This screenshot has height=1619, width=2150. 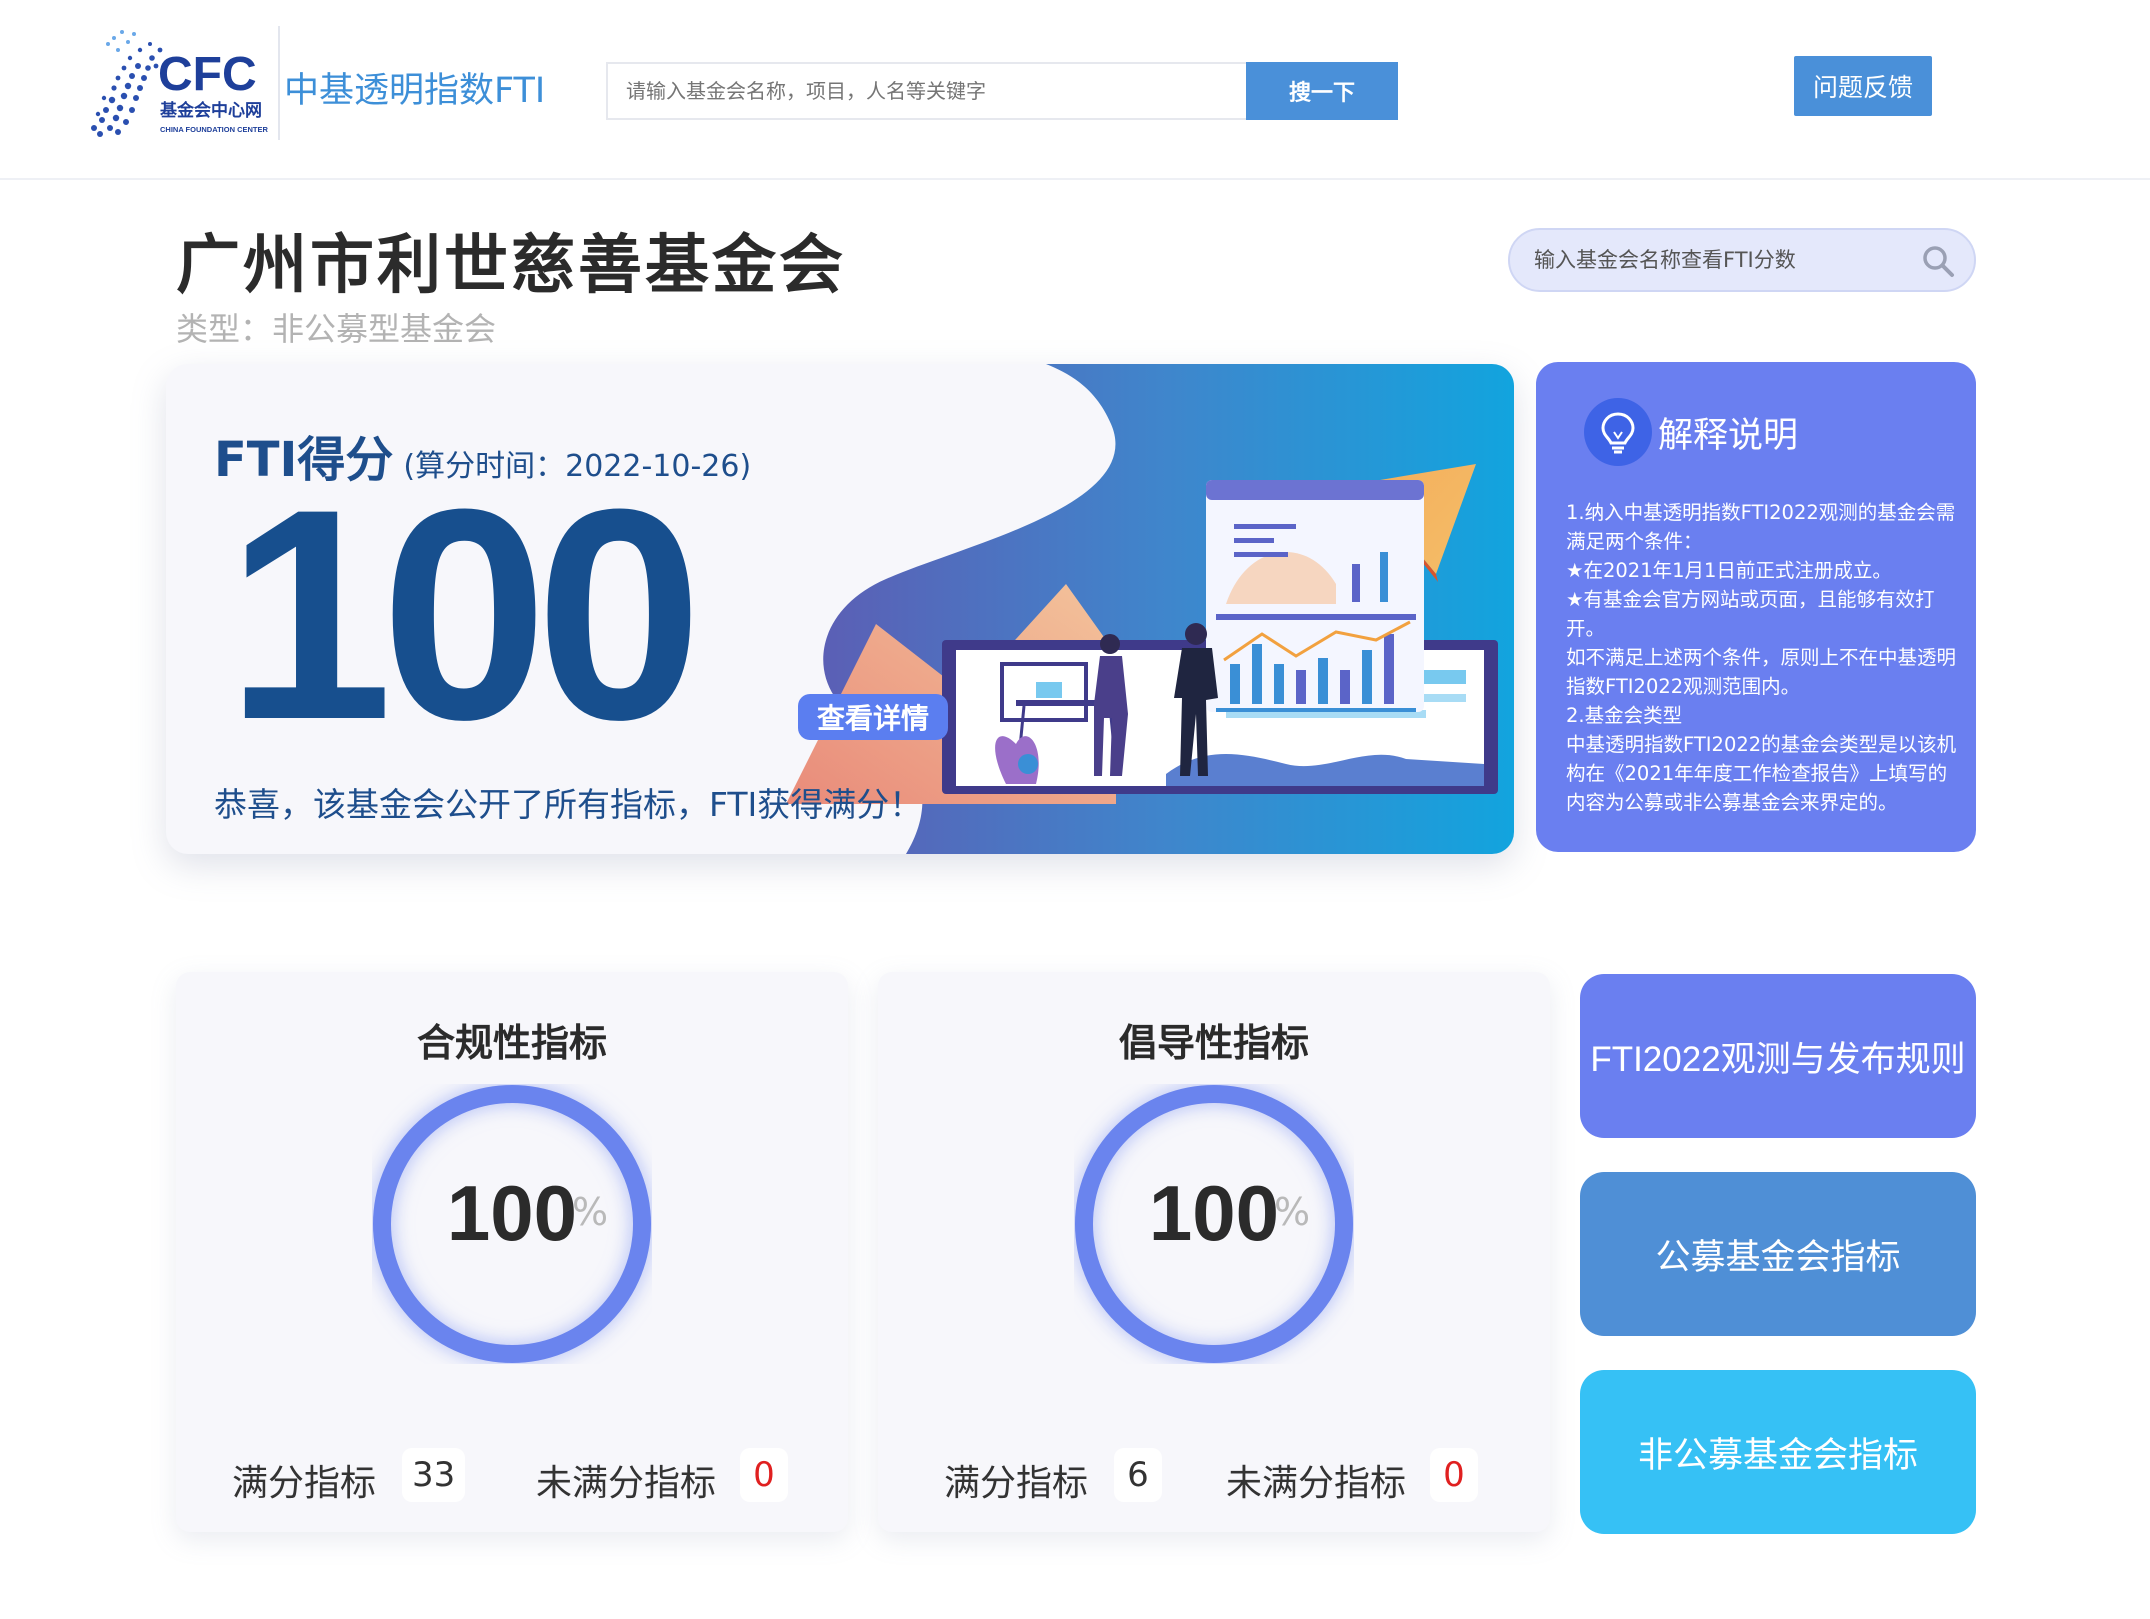 I want to click on public-foundation-indicators-button: 公募基金会指标, so click(x=1778, y=1254).